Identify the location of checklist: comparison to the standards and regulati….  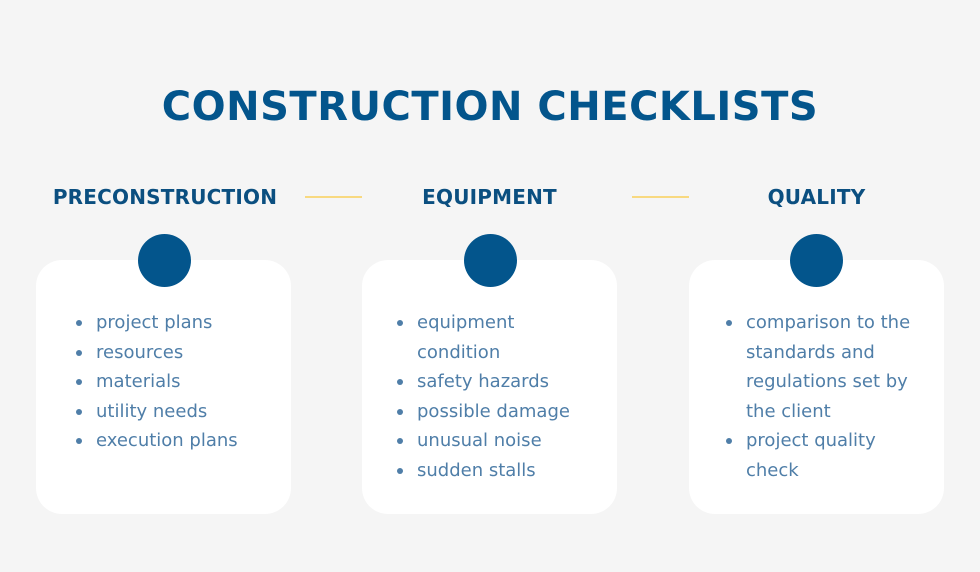
(826, 397).